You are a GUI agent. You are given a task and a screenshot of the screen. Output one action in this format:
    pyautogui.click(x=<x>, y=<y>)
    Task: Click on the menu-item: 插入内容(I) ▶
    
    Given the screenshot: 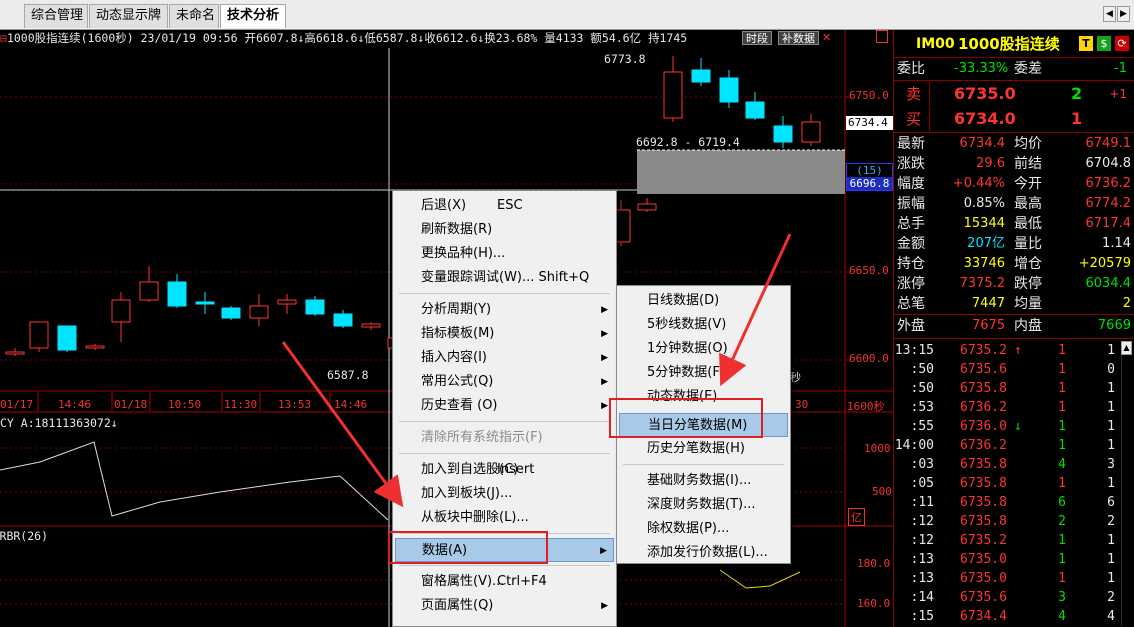 What is the action you would take?
    pyautogui.click(x=504, y=358)
    